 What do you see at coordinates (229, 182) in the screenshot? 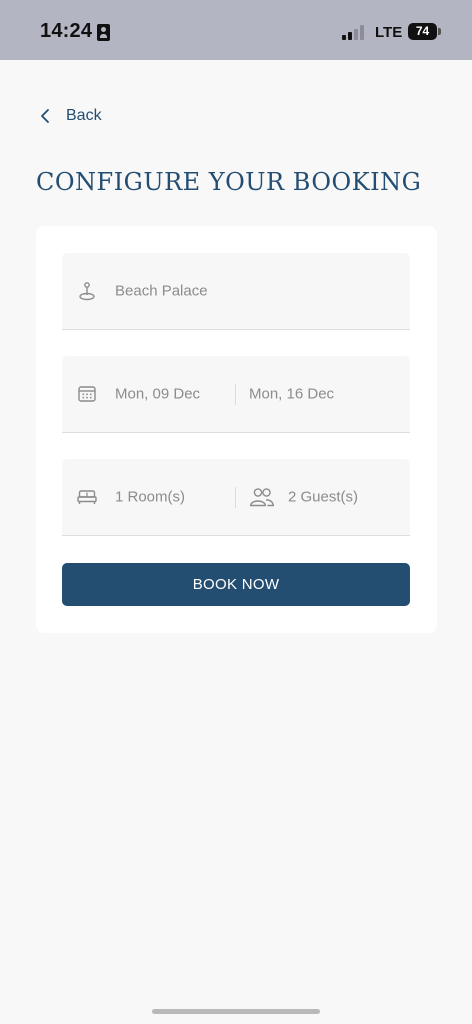
I see `page-title: CONFIGURE YOUR BOOKING` at bounding box center [229, 182].